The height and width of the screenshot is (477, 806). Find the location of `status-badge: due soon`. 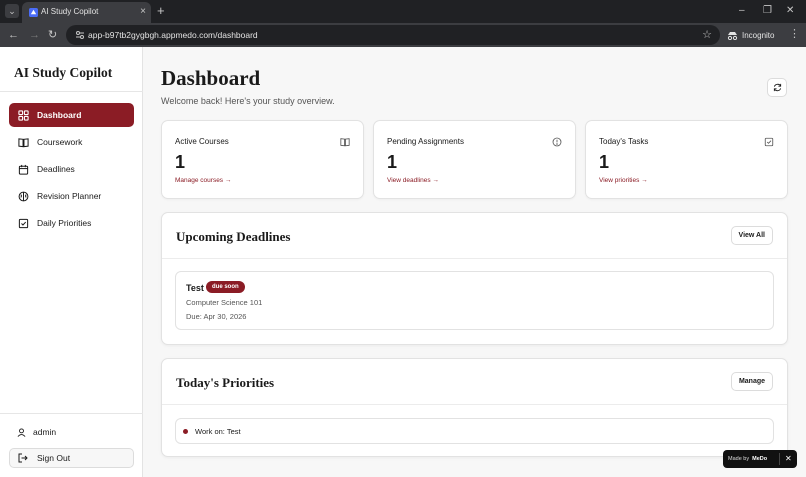

status-badge: due soon is located at coordinates (225, 287).